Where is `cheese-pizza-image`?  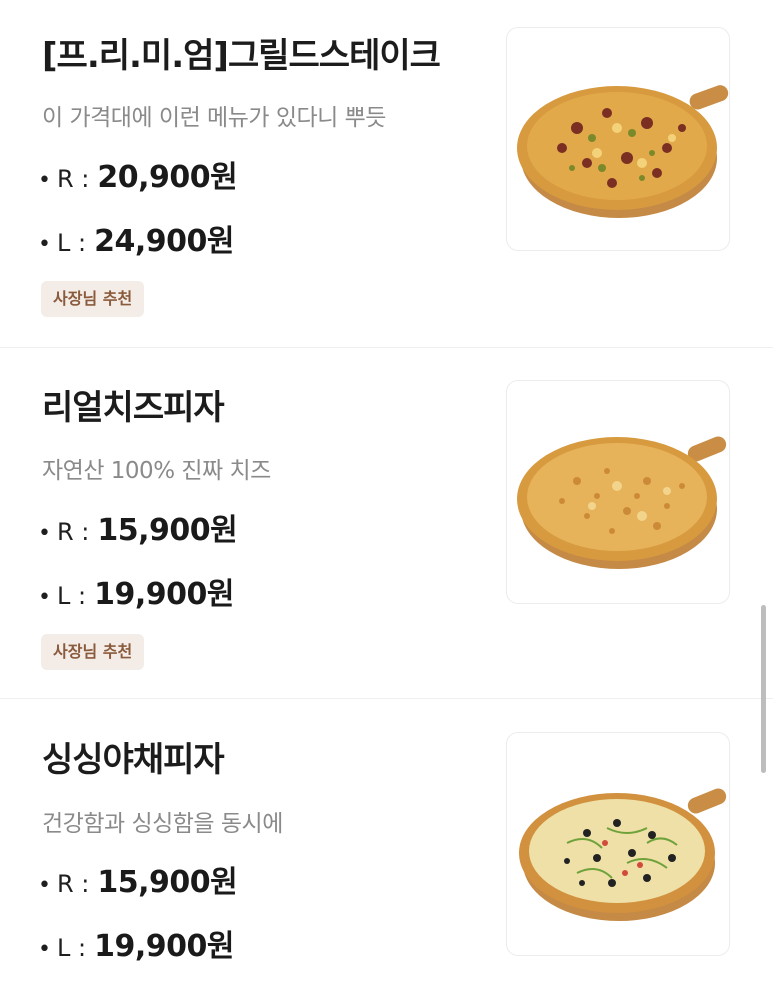
cheese-pizza-image is located at coordinates (618, 492).